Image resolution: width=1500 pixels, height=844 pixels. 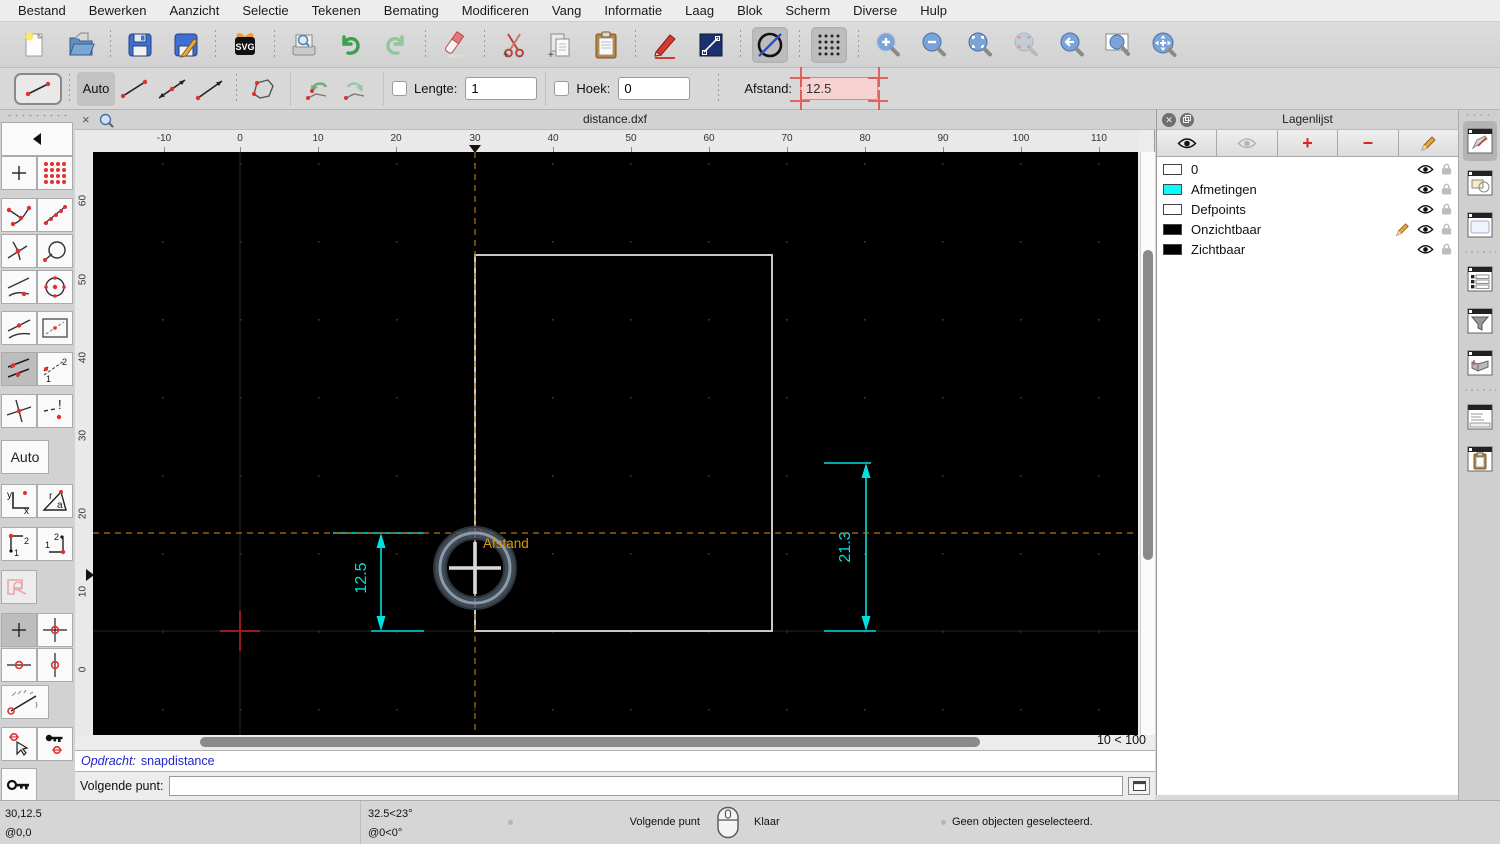 I want to click on palette-handle, so click(x=37, y=115).